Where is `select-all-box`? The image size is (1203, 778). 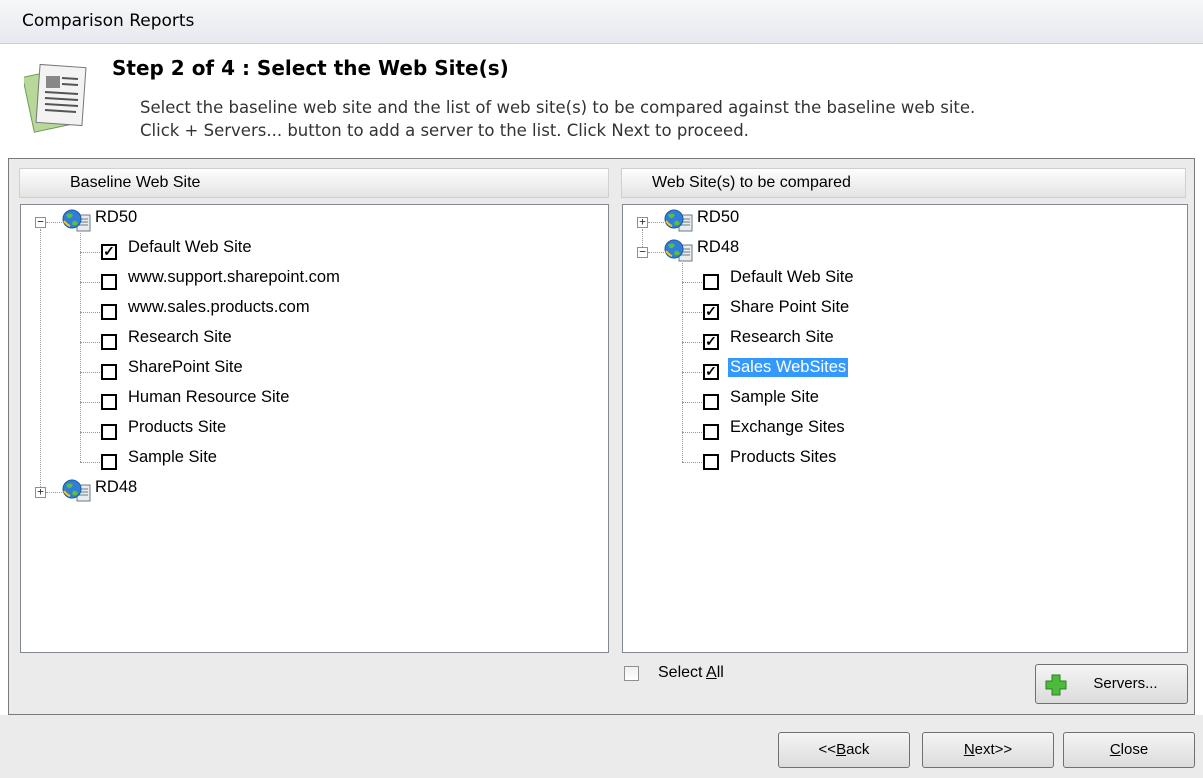 select-all-box is located at coordinates (631, 673).